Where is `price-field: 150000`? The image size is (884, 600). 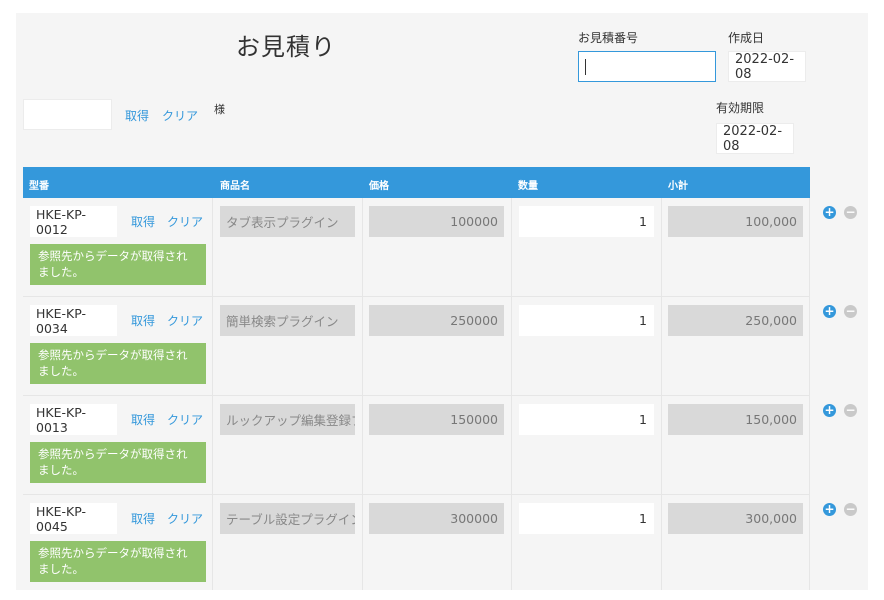
price-field: 150000 is located at coordinates (436, 419).